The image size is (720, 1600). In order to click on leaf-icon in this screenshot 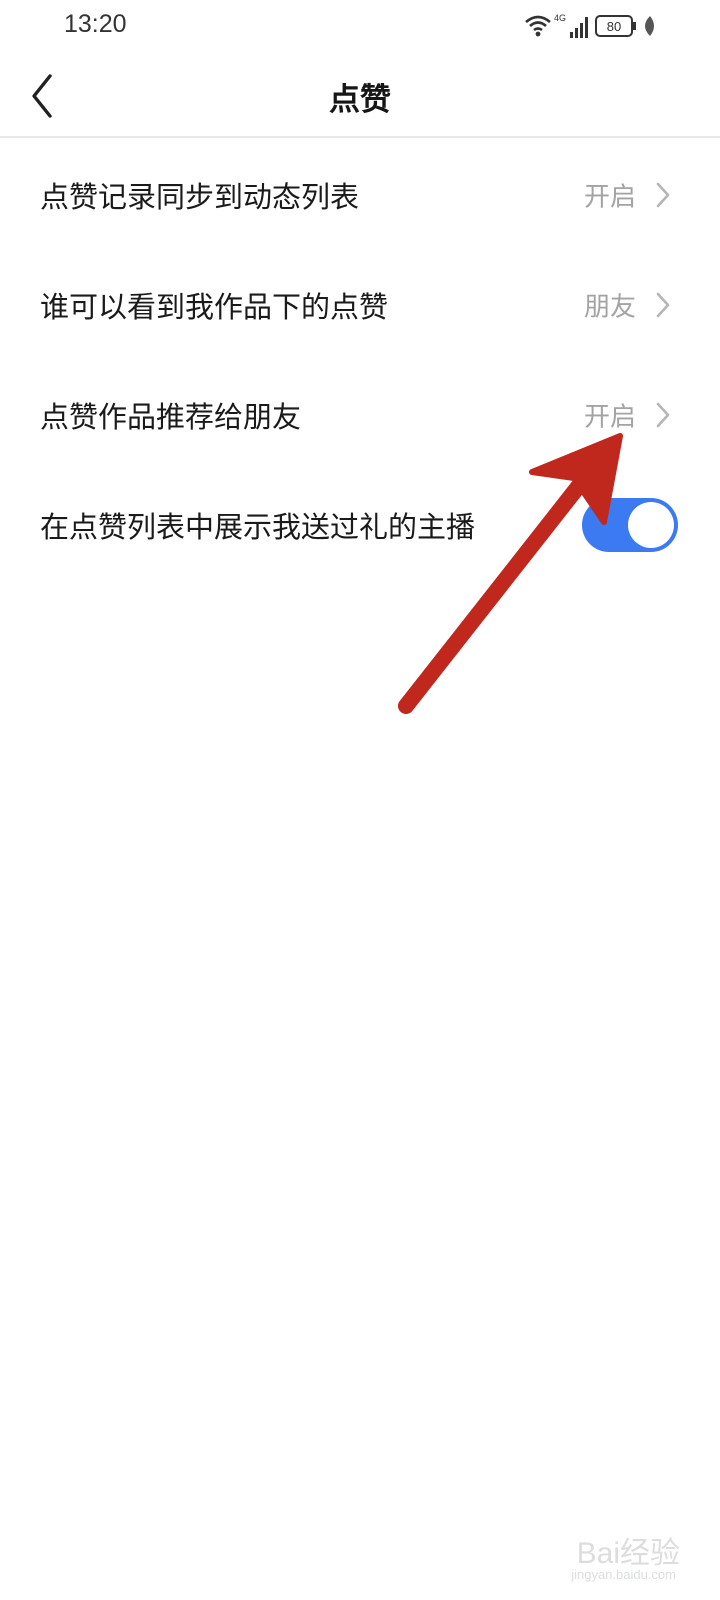, I will do `click(649, 26)`.